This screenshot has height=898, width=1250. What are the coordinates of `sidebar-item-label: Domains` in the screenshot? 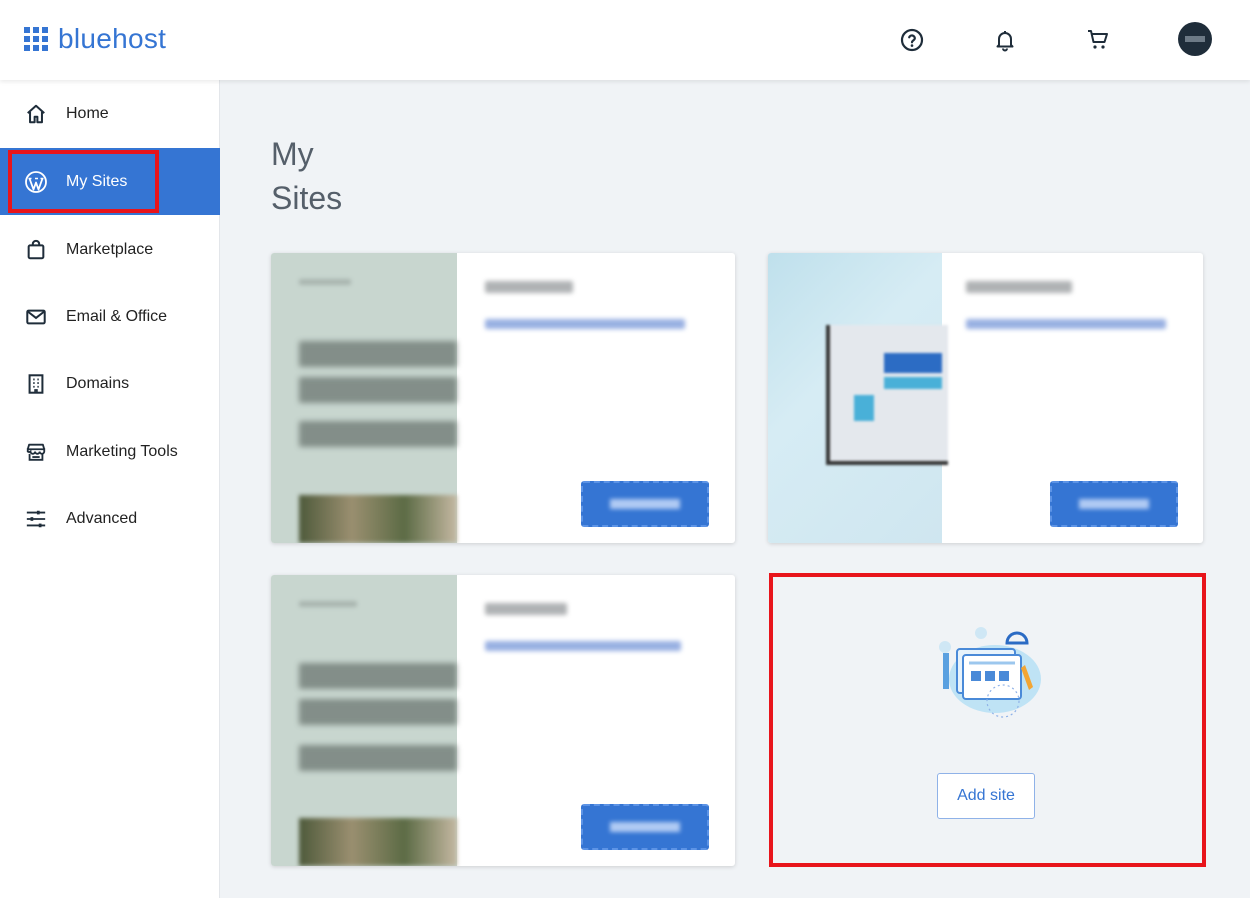 It's located at (98, 383).